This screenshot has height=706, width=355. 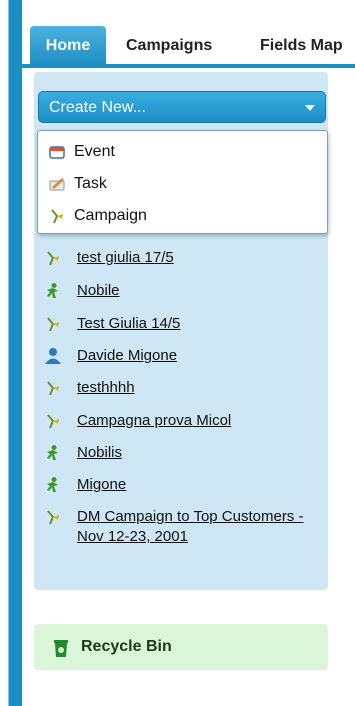 I want to click on task-pencil-icon, so click(x=57, y=184).